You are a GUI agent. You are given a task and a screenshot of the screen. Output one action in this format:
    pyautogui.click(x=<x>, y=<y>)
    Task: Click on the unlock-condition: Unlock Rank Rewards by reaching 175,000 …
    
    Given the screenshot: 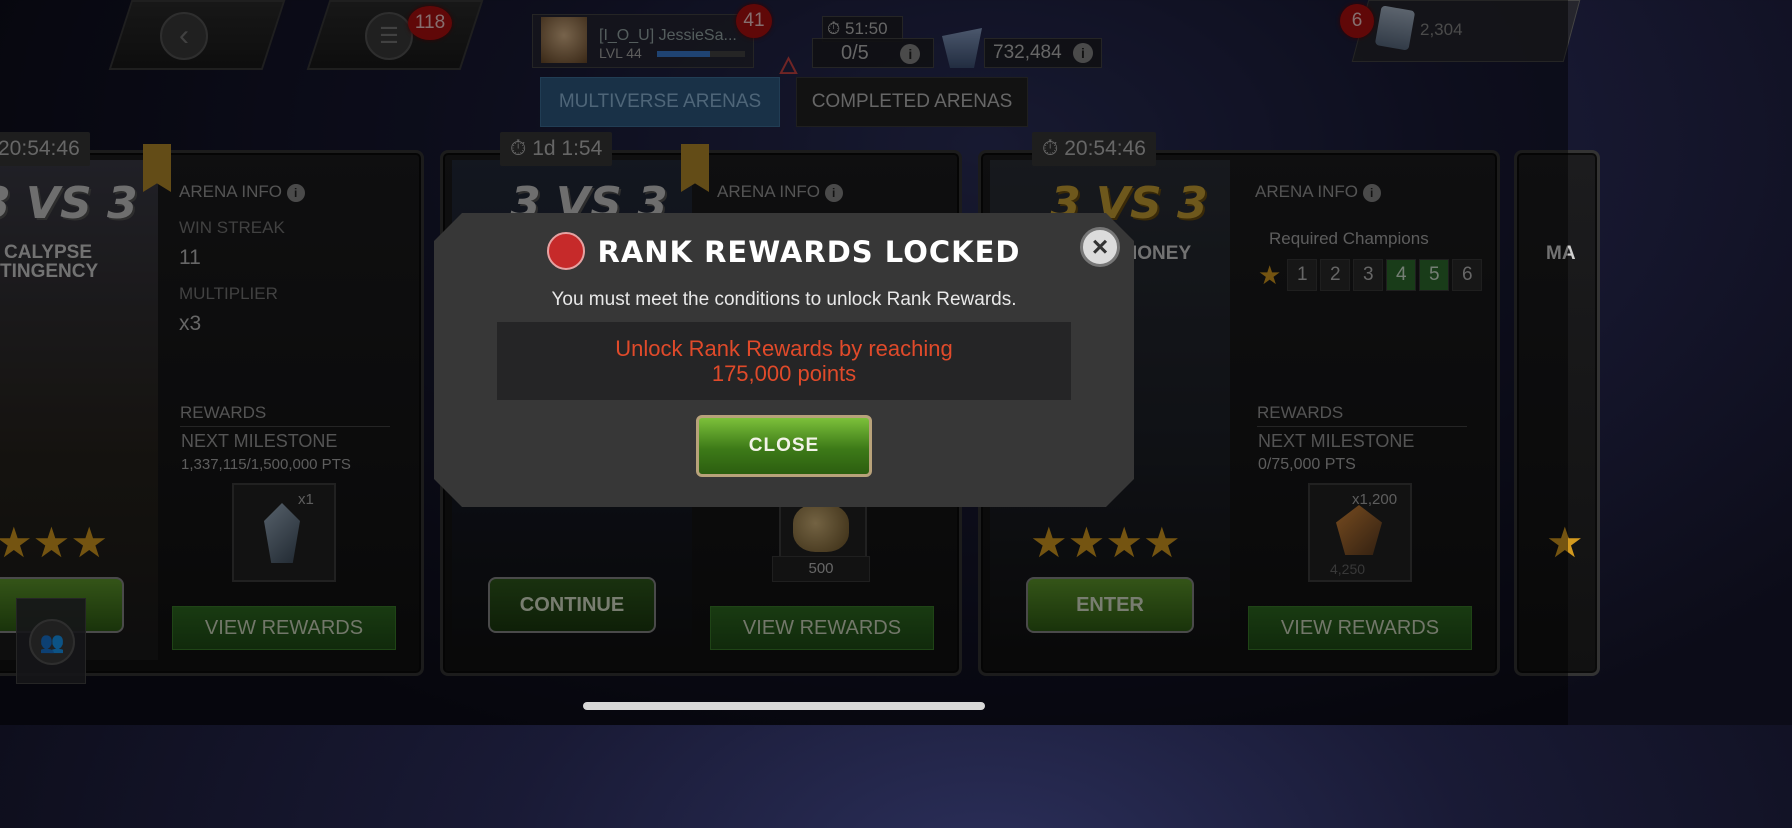 What is the action you would take?
    pyautogui.click(x=784, y=361)
    